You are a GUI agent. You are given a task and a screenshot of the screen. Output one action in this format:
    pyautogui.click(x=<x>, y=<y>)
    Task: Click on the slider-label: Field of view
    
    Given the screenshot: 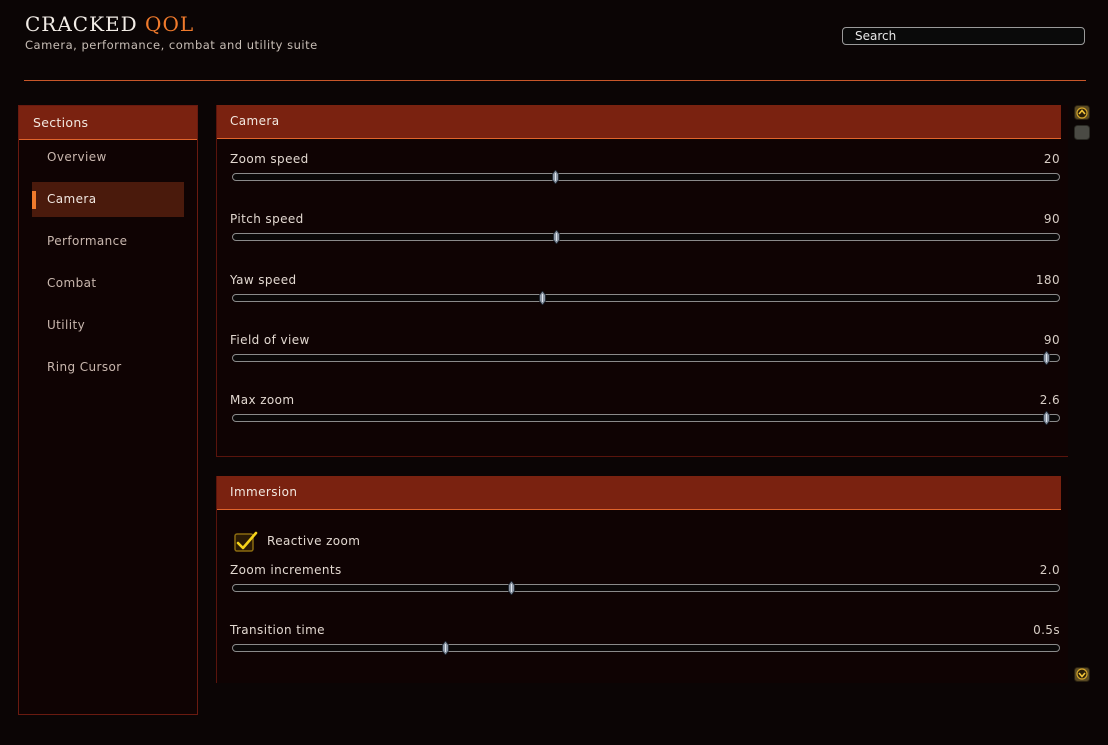 What is the action you would take?
    pyautogui.click(x=270, y=340)
    